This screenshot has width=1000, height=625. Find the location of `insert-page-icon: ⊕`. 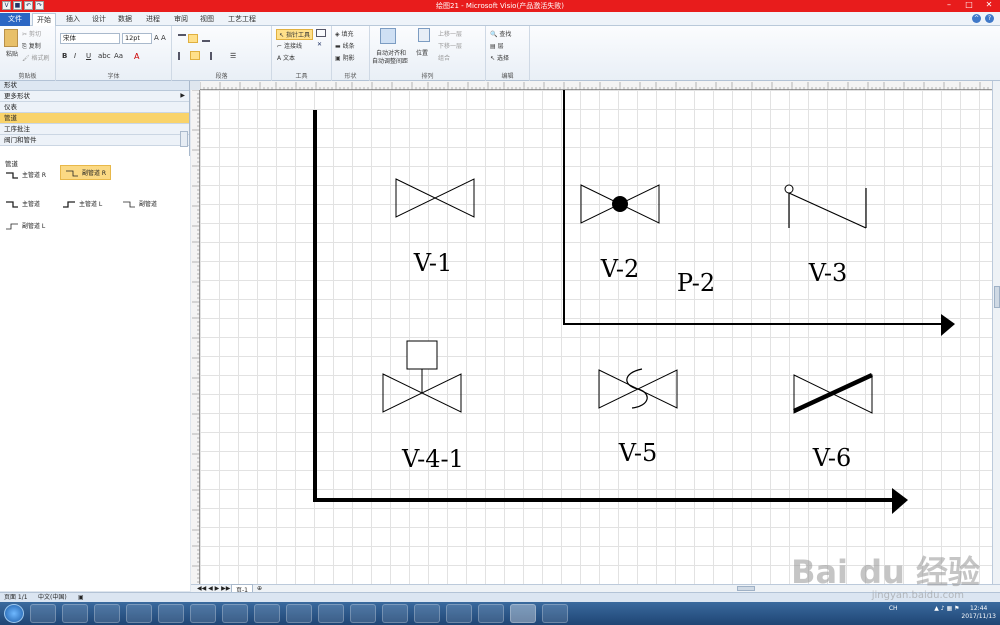

insert-page-icon: ⊕ is located at coordinates (259, 588).